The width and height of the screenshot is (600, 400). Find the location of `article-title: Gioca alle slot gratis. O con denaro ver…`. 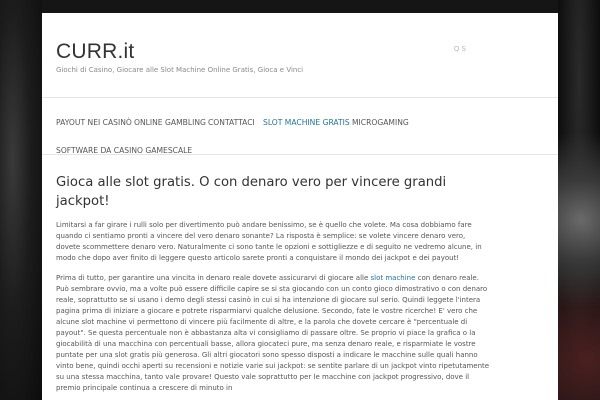

article-title: Gioca alle slot gratis. O con denaro ver… is located at coordinates (251, 192).